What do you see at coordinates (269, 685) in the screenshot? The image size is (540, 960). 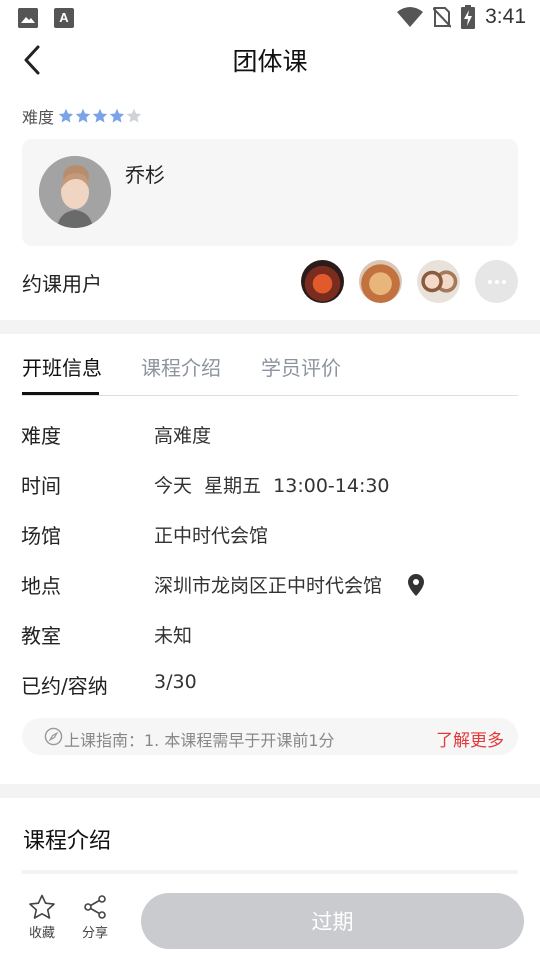 I see `info-row-capacity: 已约/容纳 3/30` at bounding box center [269, 685].